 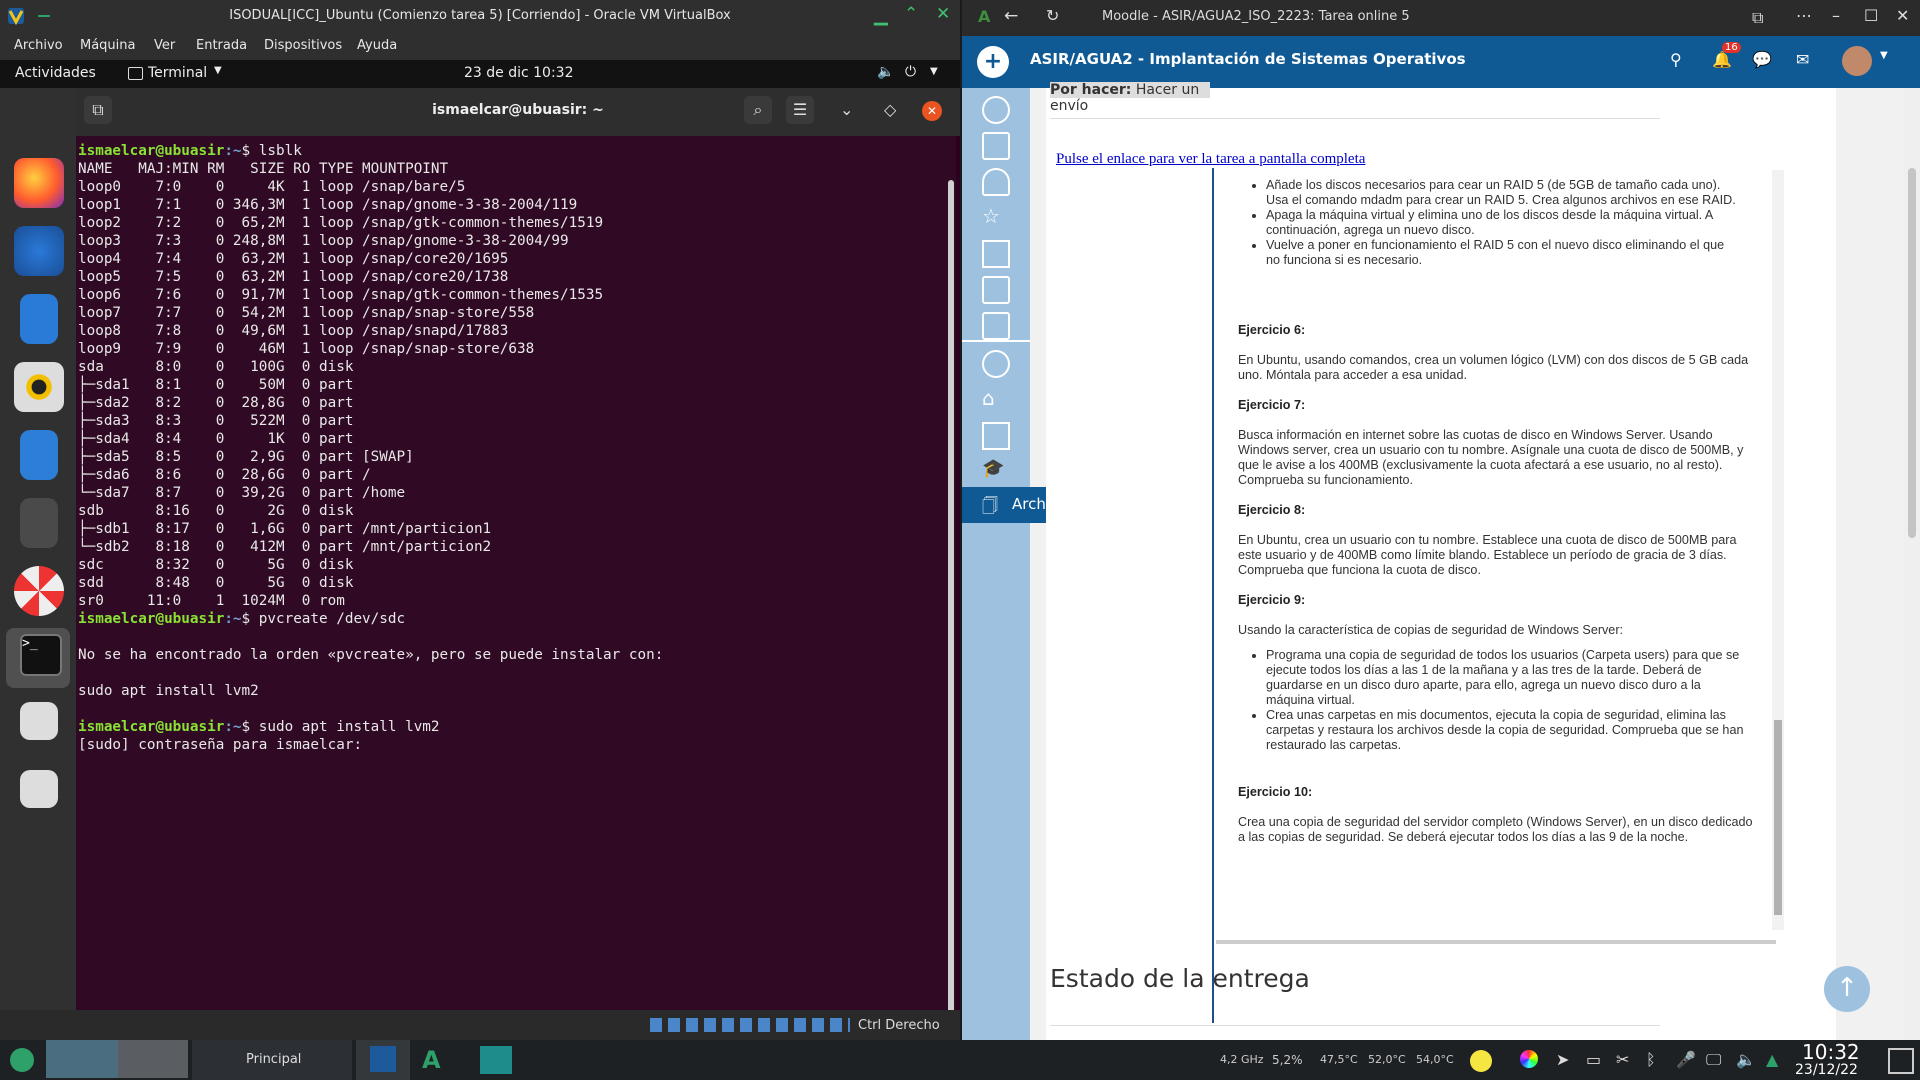 What do you see at coordinates (890, 109) in the screenshot?
I see `maximize-icon: ◇` at bounding box center [890, 109].